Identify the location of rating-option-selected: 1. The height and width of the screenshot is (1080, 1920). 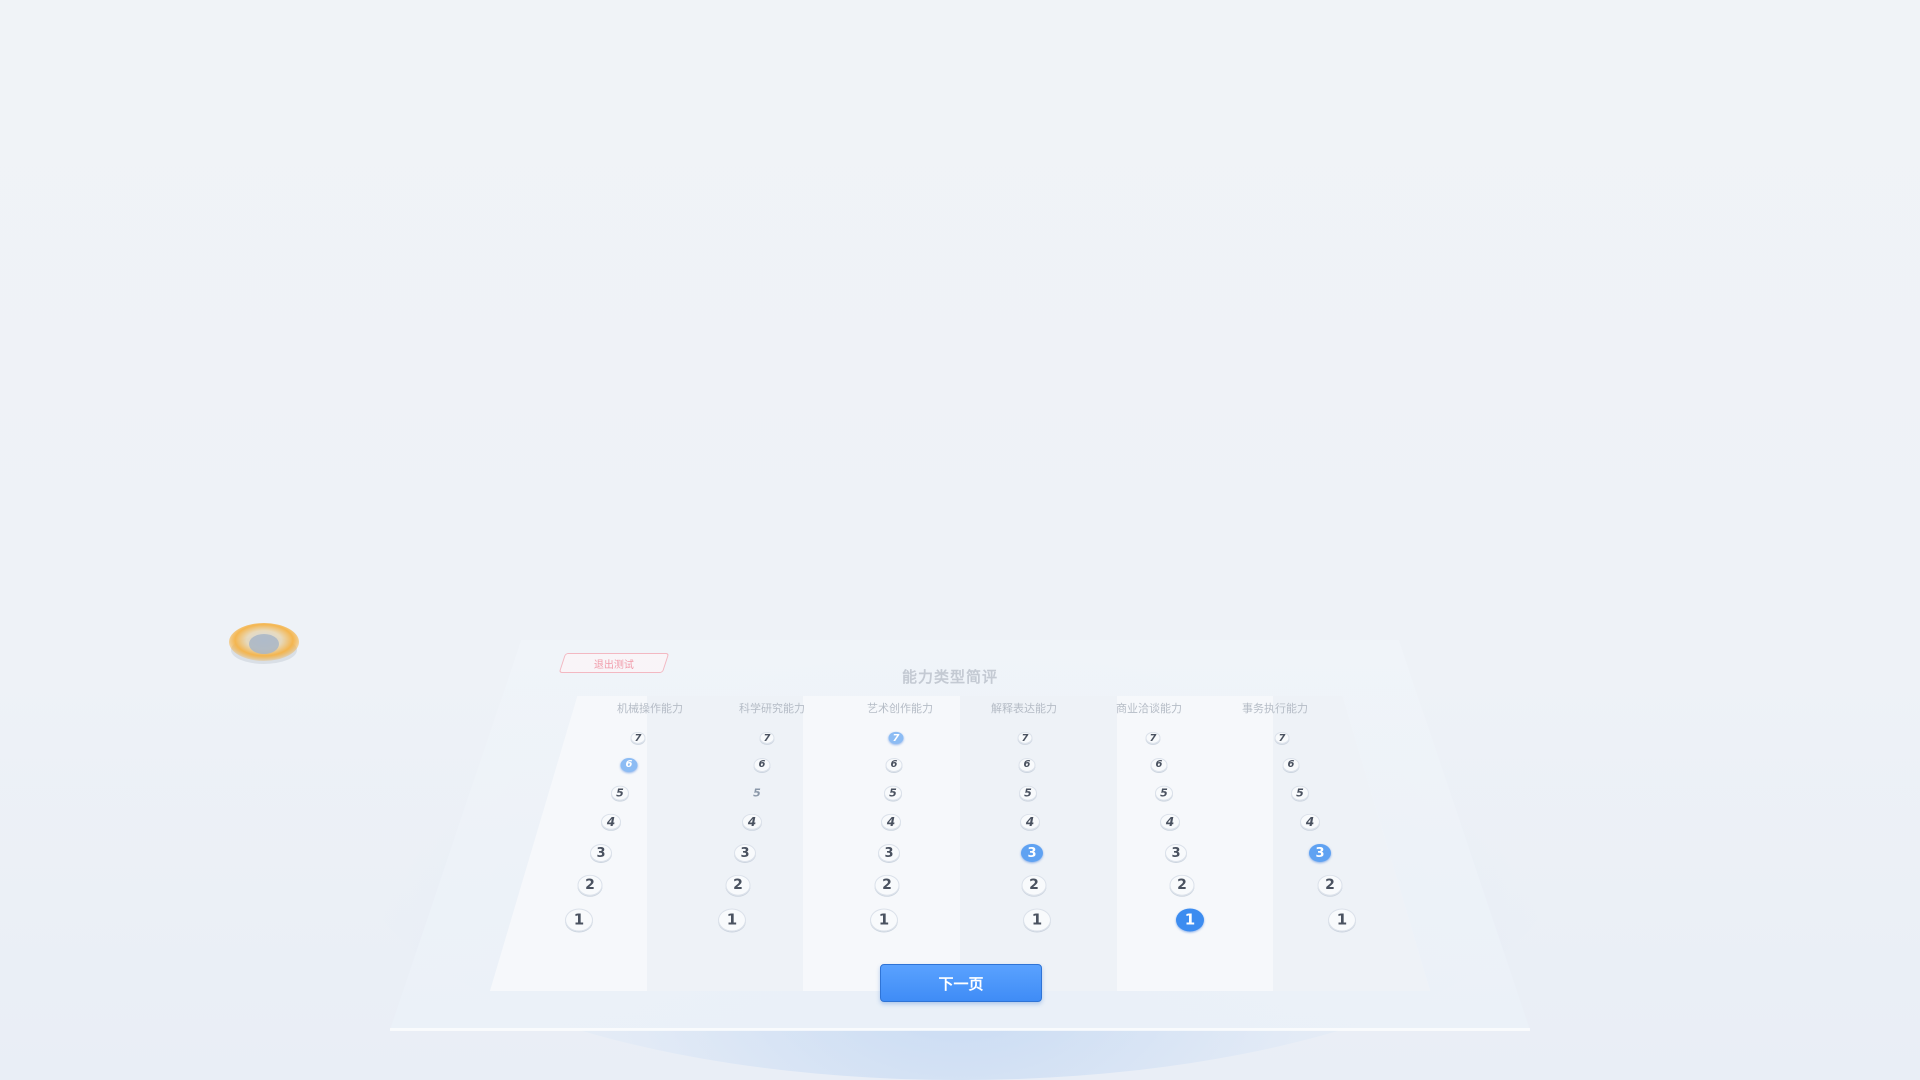
(1190, 920).